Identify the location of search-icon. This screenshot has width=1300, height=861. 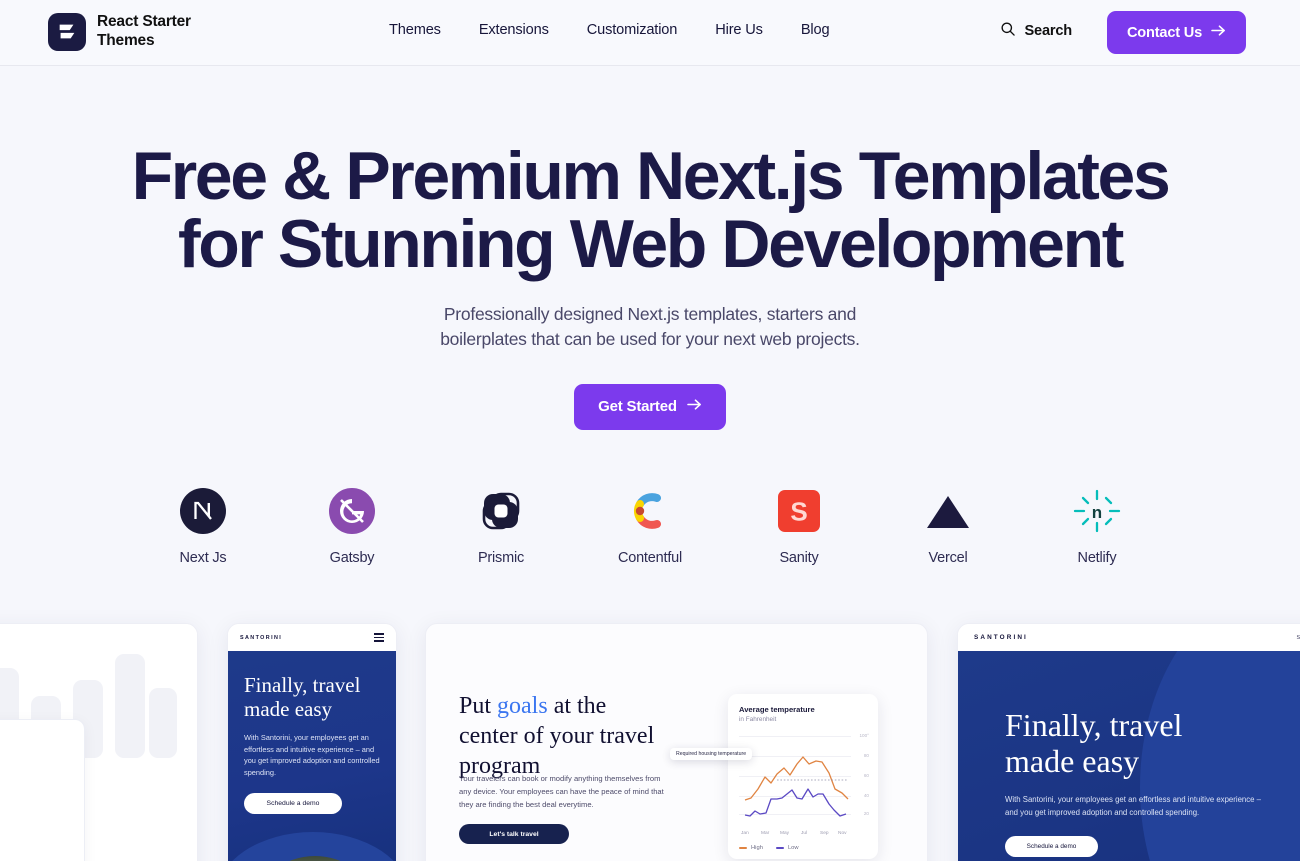
(1008, 31).